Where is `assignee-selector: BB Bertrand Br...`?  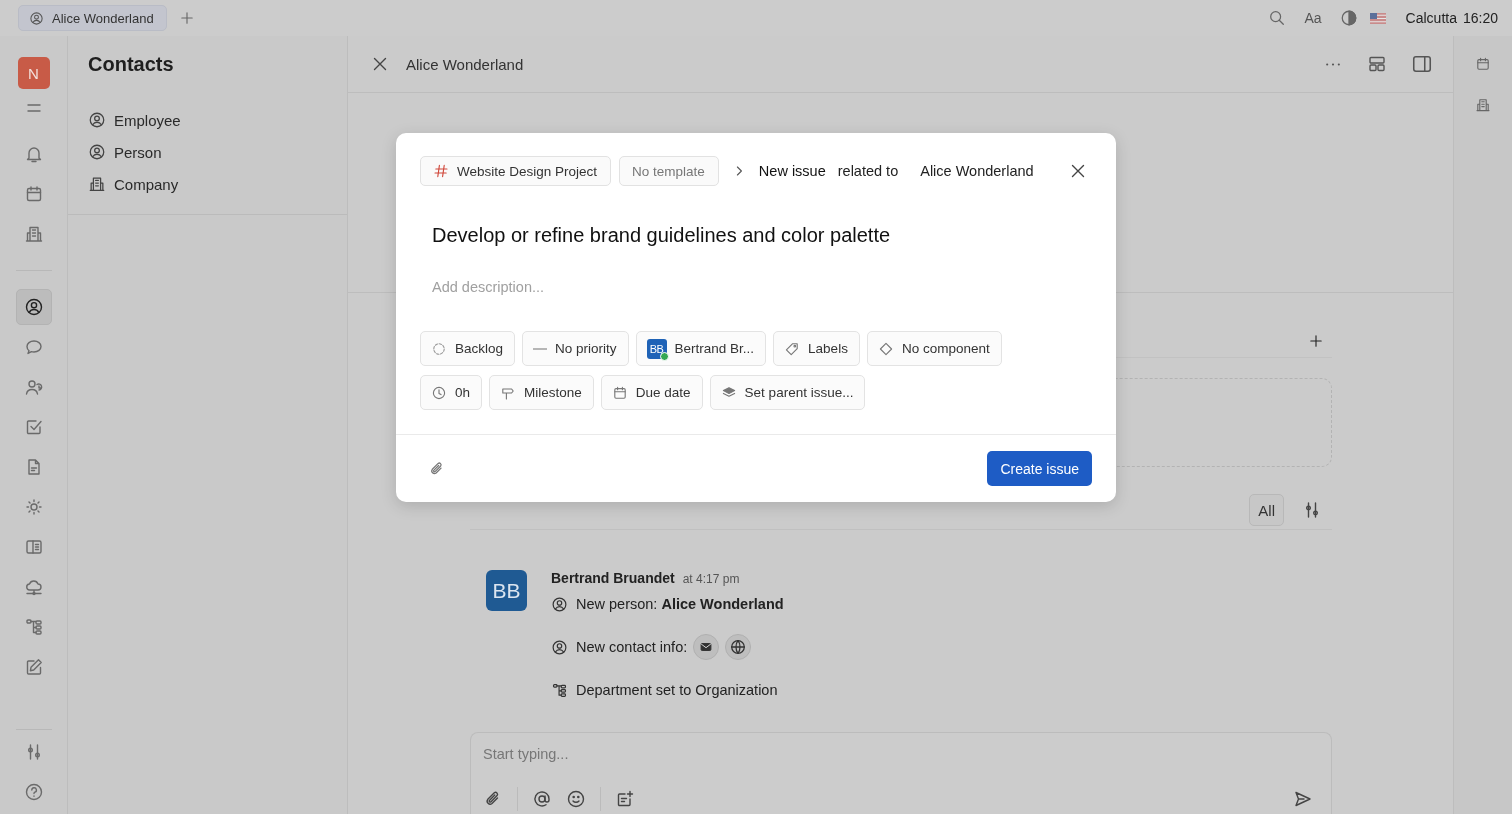
assignee-selector: BB Bertrand Br... is located at coordinates (701, 348).